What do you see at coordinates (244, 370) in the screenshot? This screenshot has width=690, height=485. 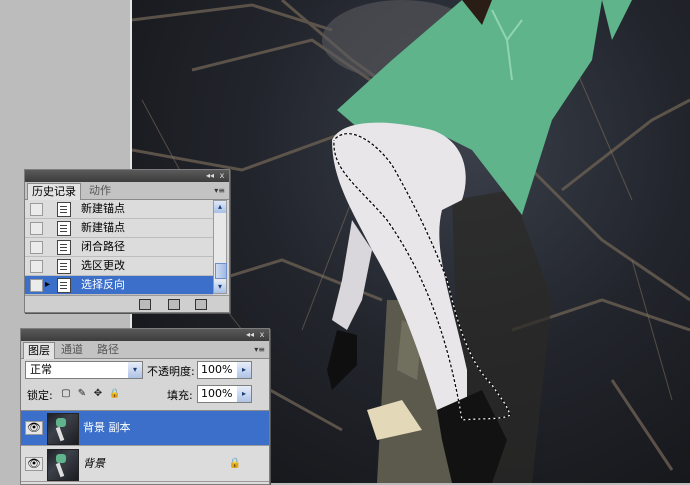 I see `opacity-slider-button: ▸` at bounding box center [244, 370].